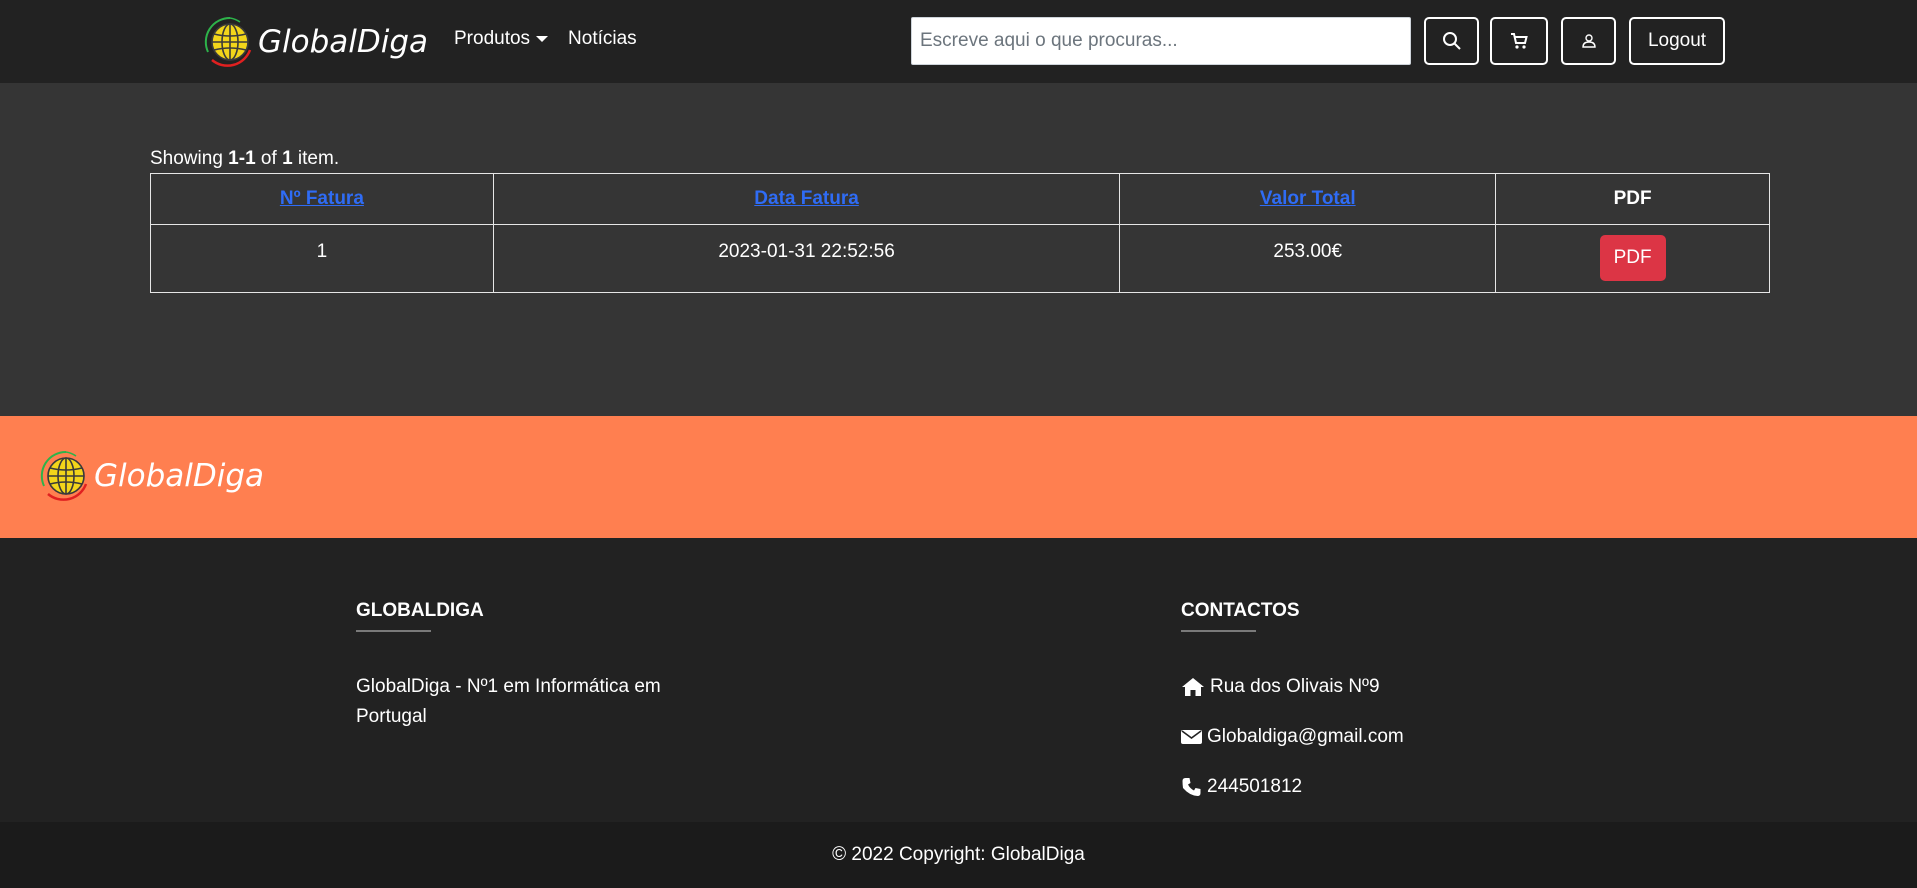 The height and width of the screenshot is (888, 1917). I want to click on nav-products-dropdown: Produtos, so click(501, 39).